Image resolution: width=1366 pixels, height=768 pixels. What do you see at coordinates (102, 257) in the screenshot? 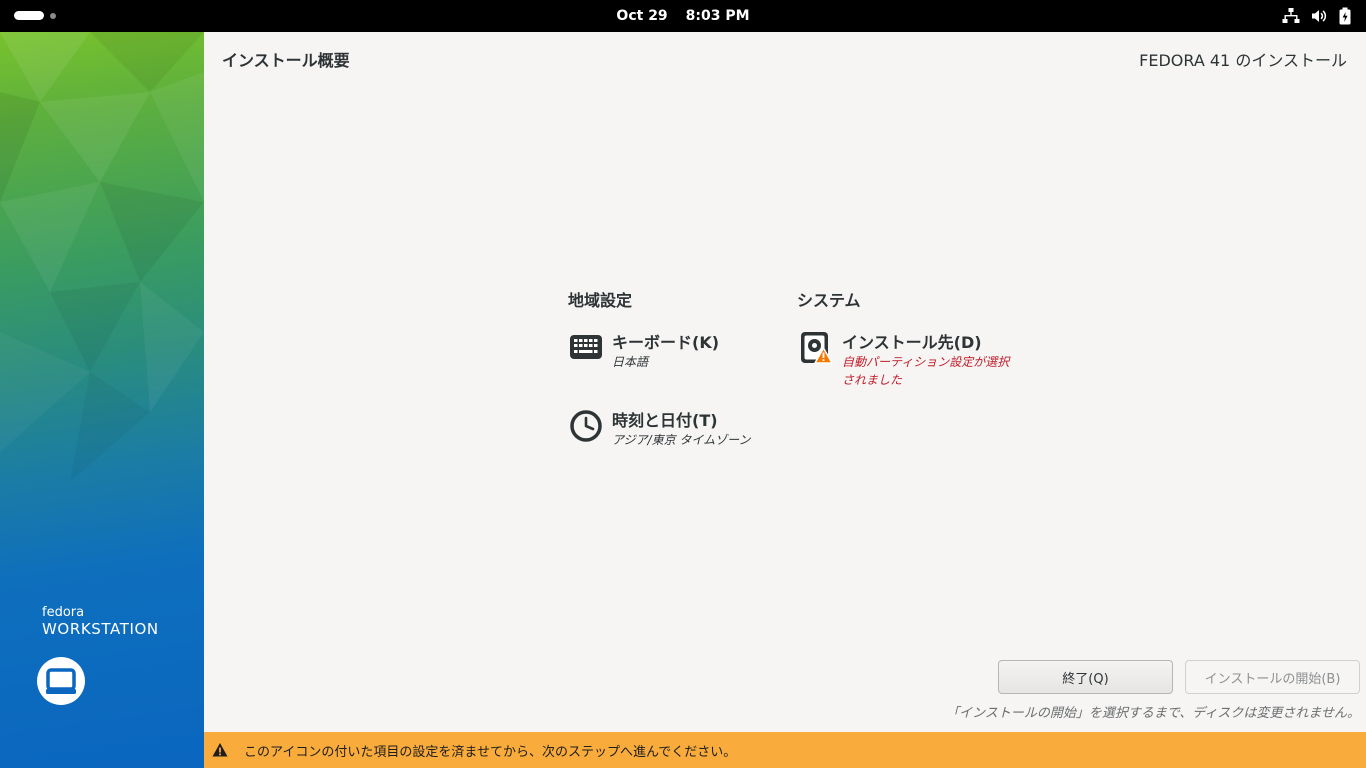
I see `sidebar-background-pattern` at bounding box center [102, 257].